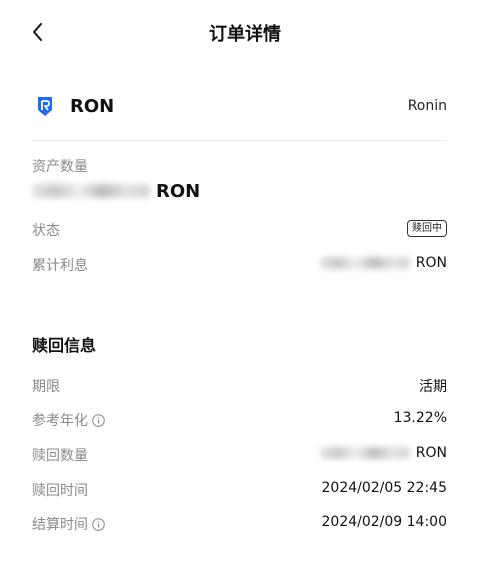 The image size is (490, 579). I want to click on apr-label: 参考年化, so click(68, 420).